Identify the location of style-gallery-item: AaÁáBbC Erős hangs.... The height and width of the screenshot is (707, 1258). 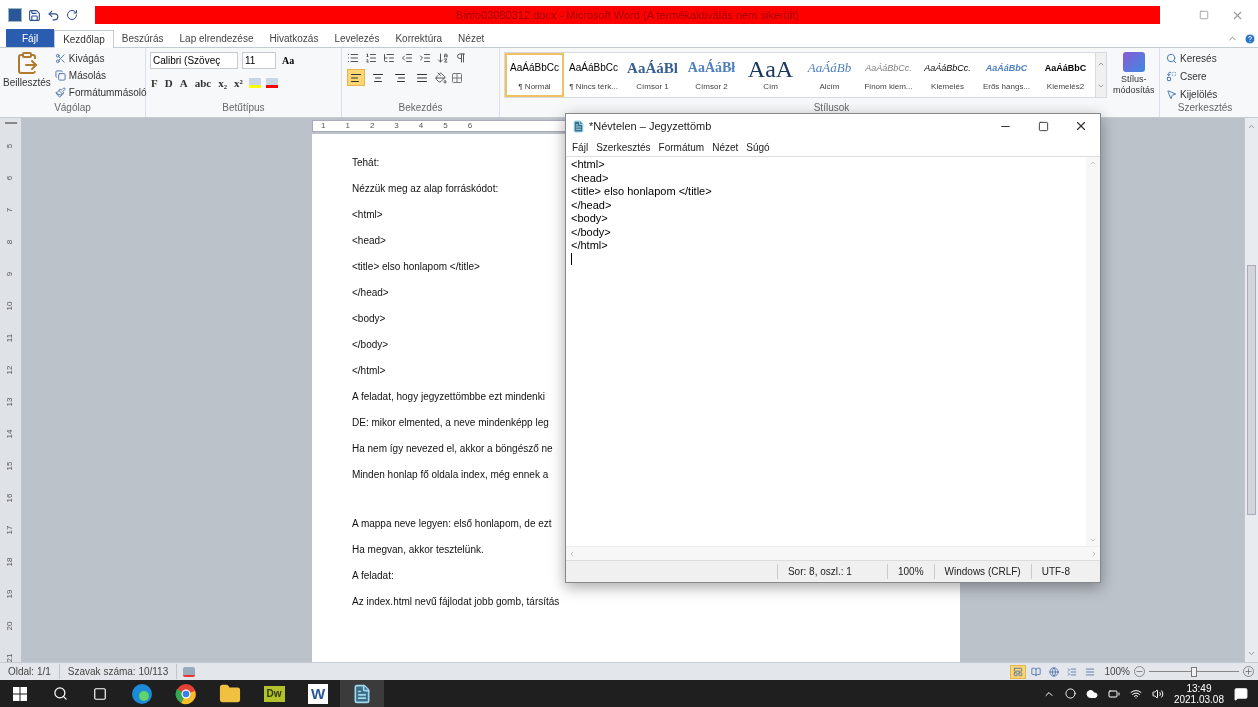
(1006, 75).